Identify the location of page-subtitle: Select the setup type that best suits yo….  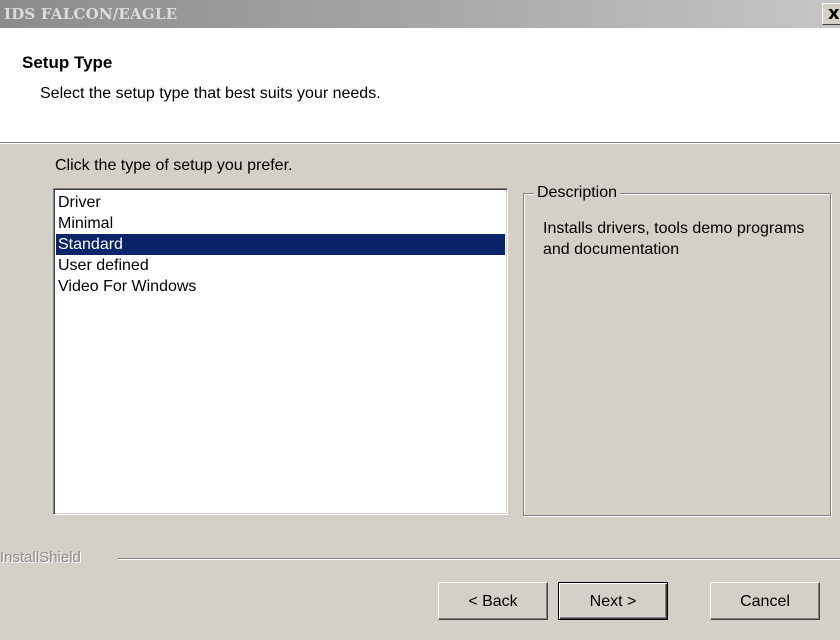
(210, 93).